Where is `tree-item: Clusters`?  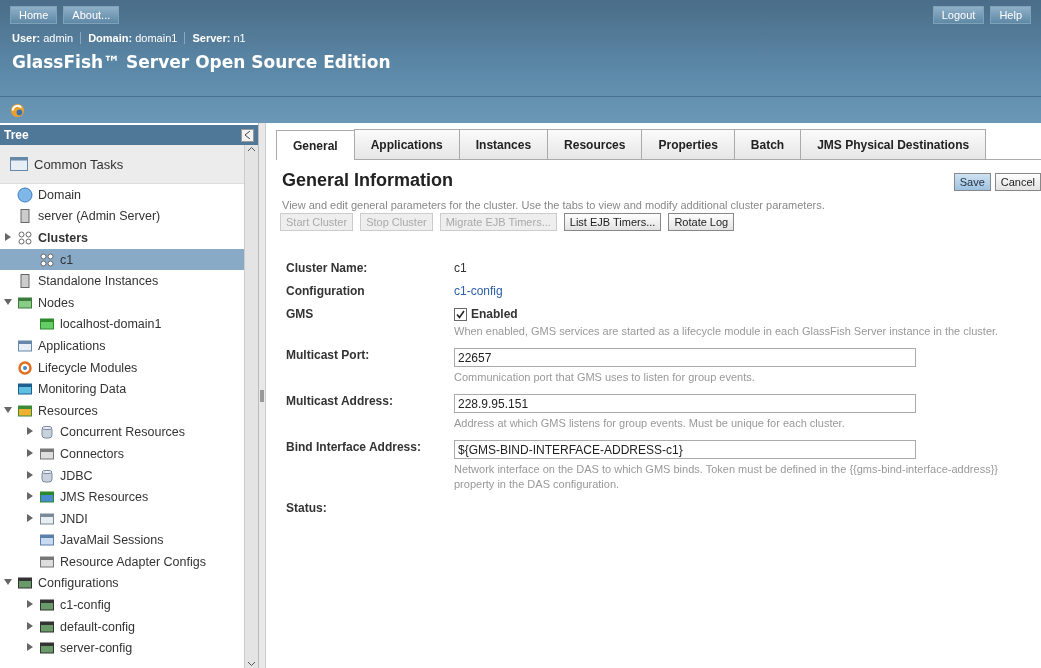 tree-item: Clusters is located at coordinates (122, 238).